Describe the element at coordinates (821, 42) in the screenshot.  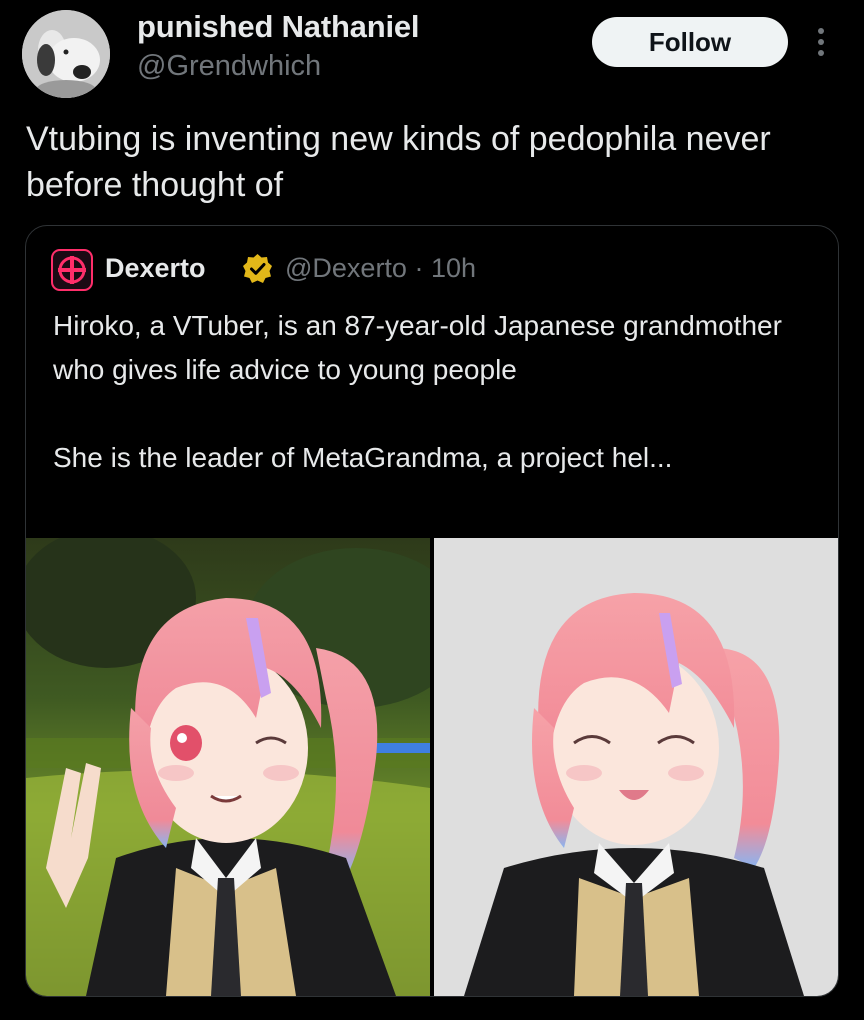
I see `more-vertical-icon` at that location.